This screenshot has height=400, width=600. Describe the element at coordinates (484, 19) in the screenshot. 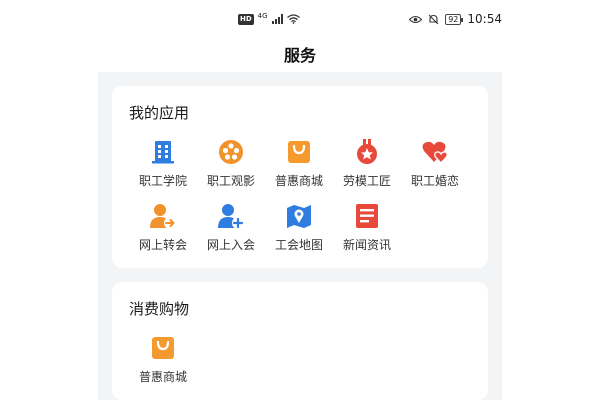

I see `status-time: 10:54` at that location.